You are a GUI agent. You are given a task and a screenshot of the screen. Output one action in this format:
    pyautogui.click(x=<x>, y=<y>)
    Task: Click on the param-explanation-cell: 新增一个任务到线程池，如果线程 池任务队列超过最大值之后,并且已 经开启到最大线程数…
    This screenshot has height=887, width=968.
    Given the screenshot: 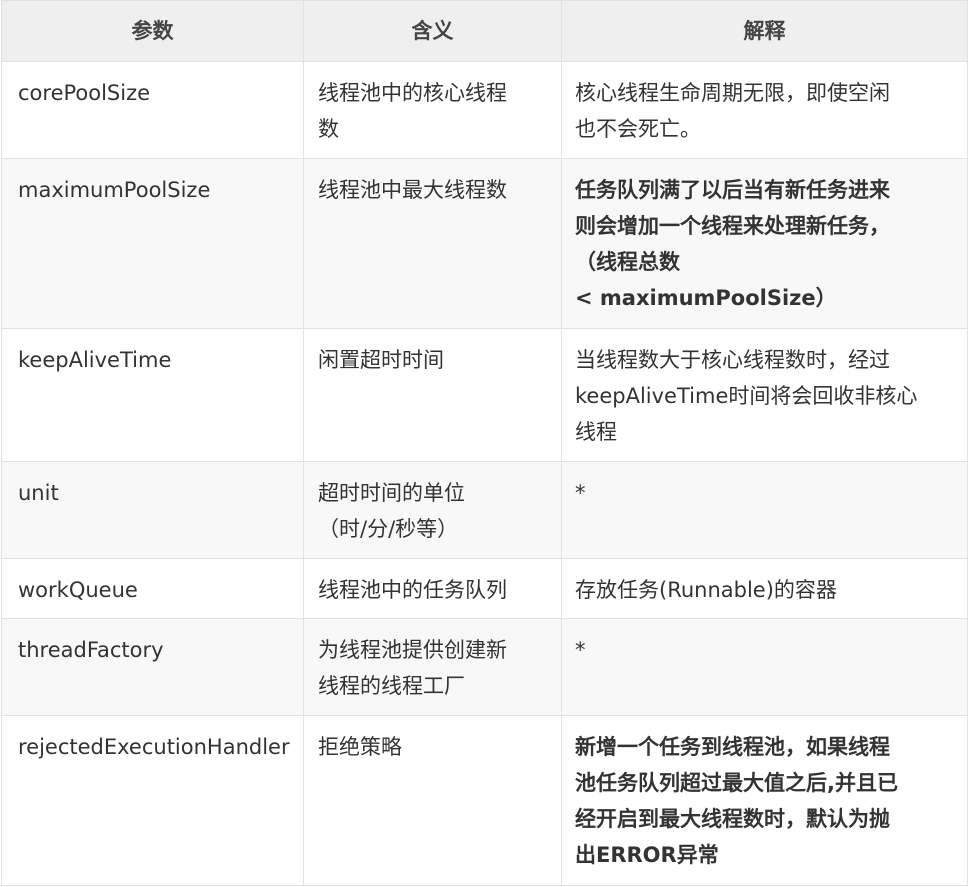 What is the action you would take?
    pyautogui.click(x=764, y=800)
    